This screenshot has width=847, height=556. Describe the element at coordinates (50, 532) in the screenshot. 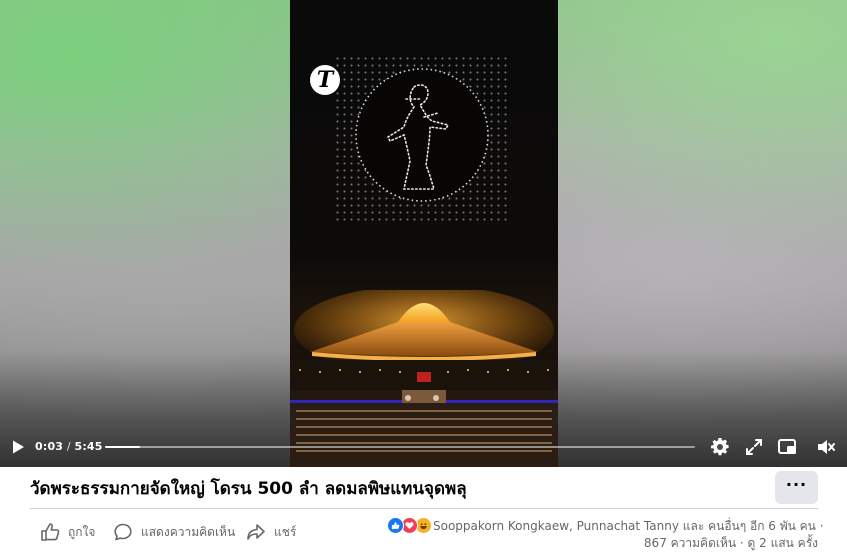

I see `like-icon` at that location.